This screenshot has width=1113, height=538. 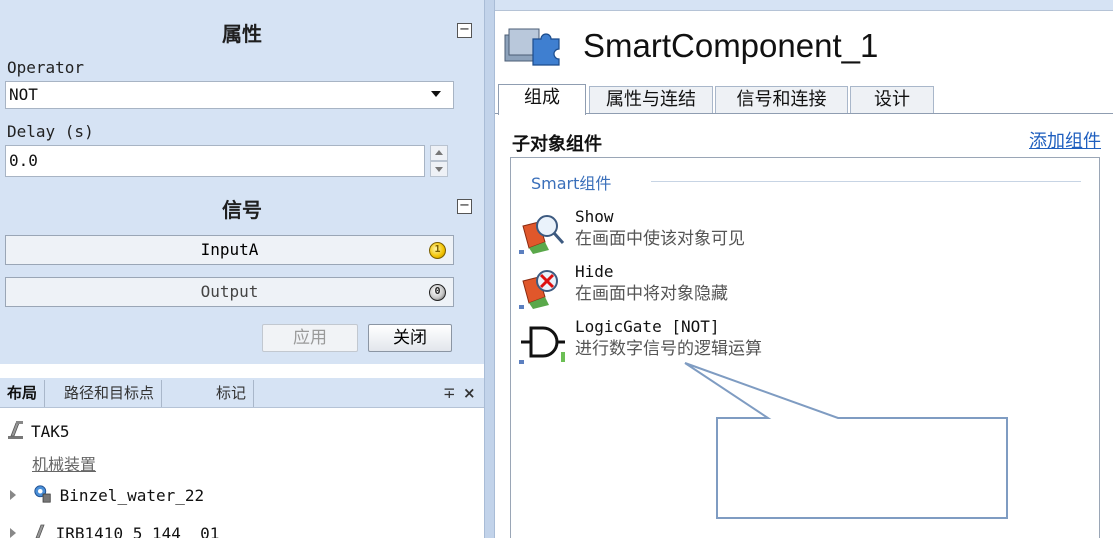 I want to click on operator-dropdown: NOT, so click(x=229, y=95).